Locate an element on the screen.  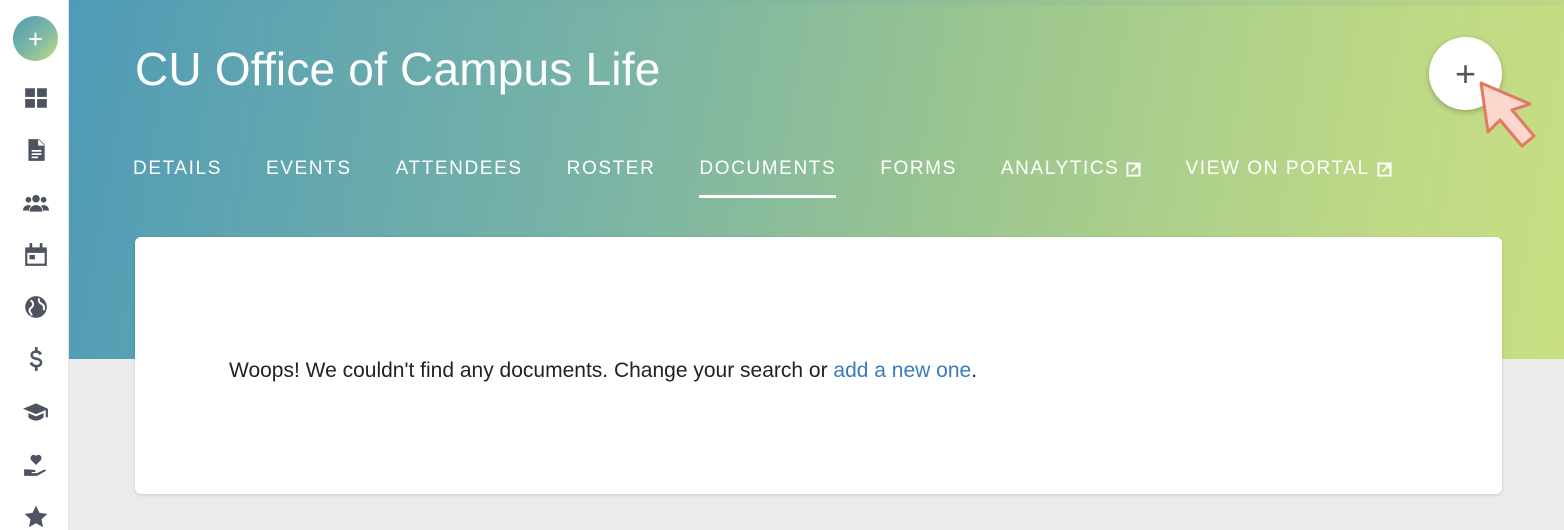
tab-forms: FORMS is located at coordinates (918, 175).